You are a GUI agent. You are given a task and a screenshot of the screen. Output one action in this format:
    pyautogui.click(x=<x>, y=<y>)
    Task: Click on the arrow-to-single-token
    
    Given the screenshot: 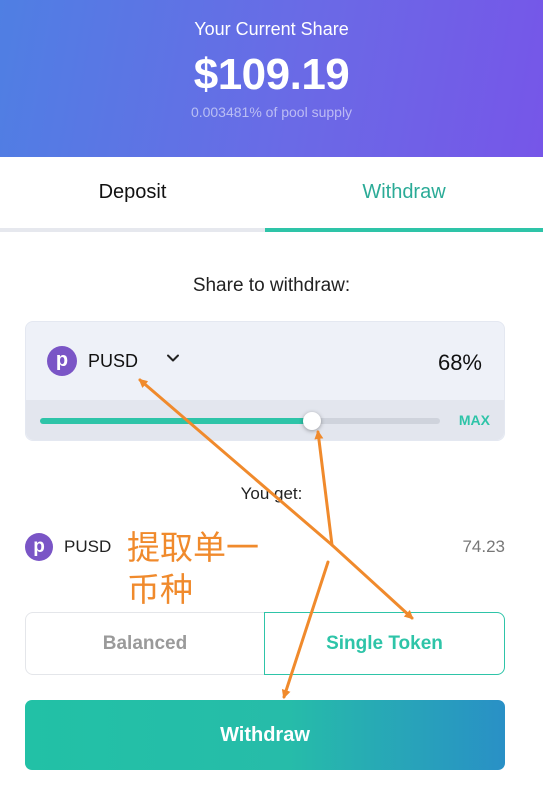 What is the action you would take?
    pyautogui.click(x=372, y=581)
    